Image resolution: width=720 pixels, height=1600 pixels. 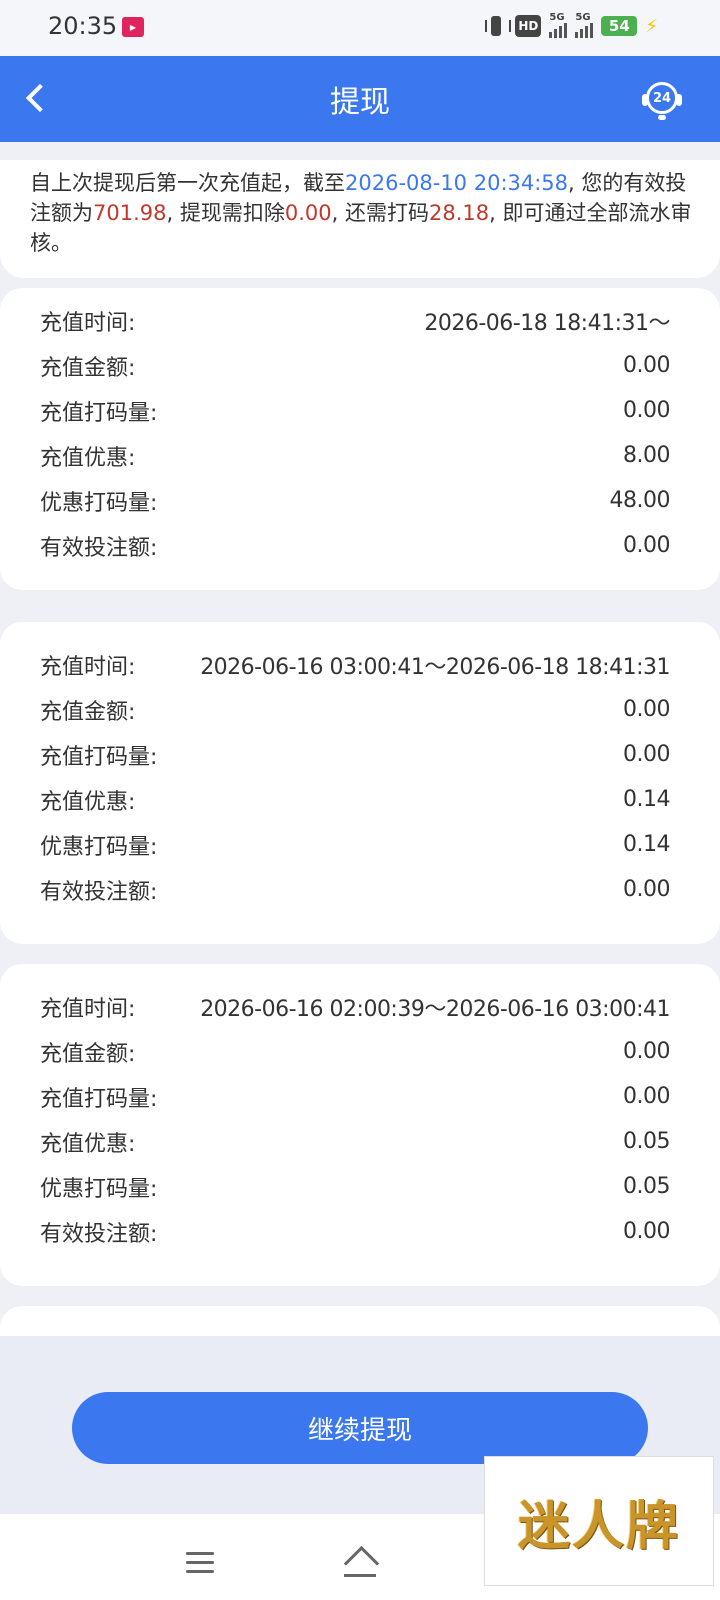 I want to click on notice-deduction: 0.00, so click(x=308, y=213).